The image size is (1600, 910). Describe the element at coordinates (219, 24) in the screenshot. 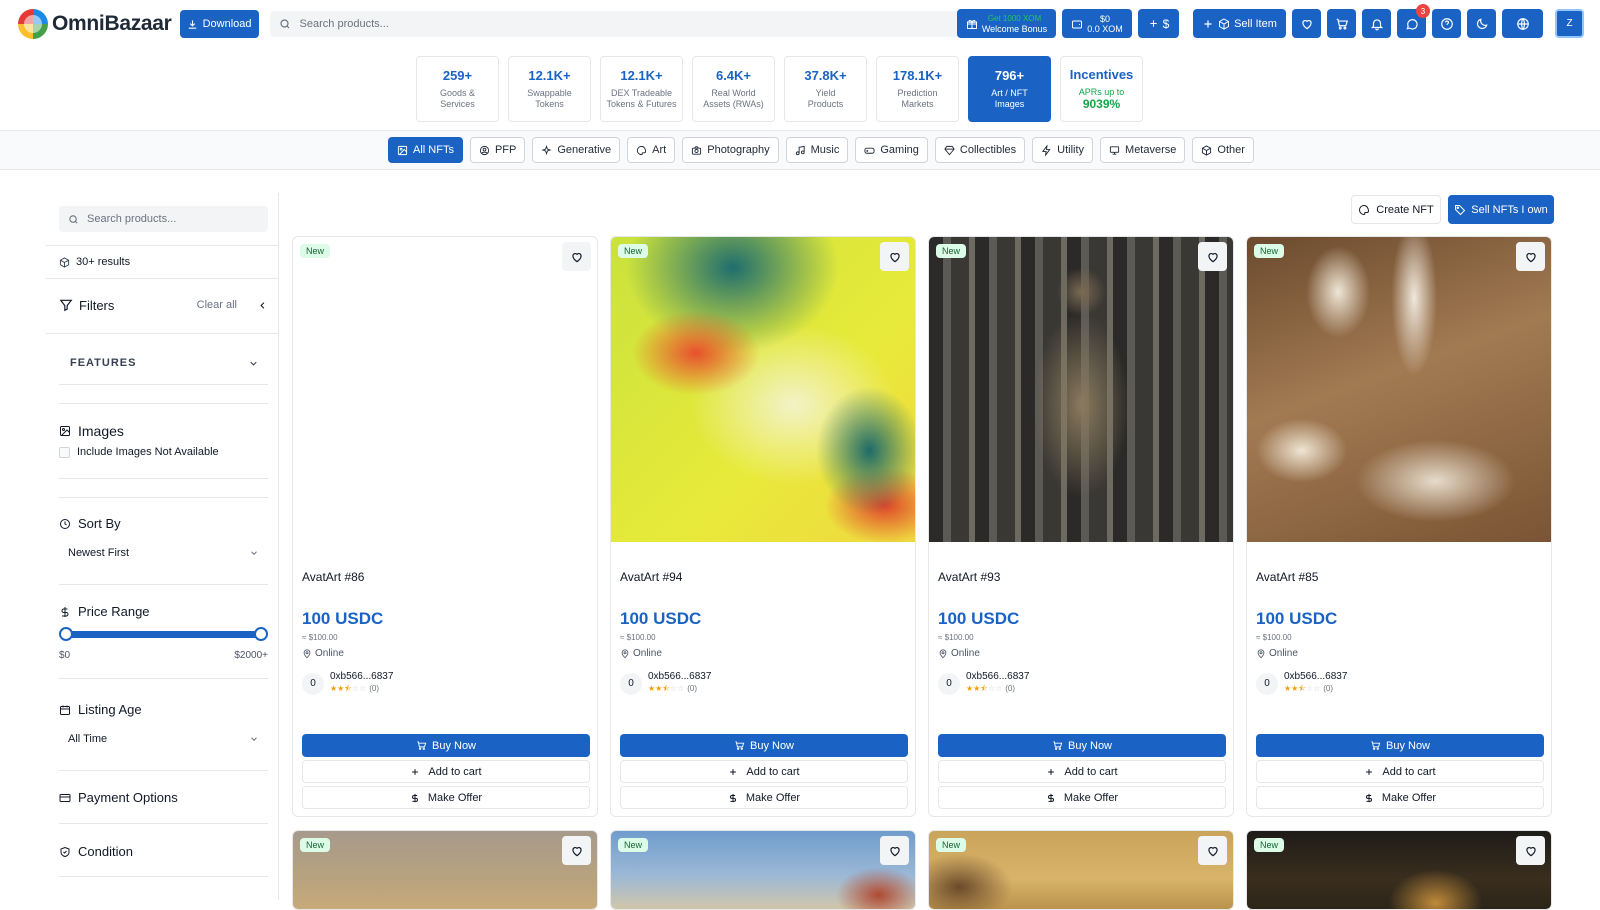

I see `download-button: Download` at that location.